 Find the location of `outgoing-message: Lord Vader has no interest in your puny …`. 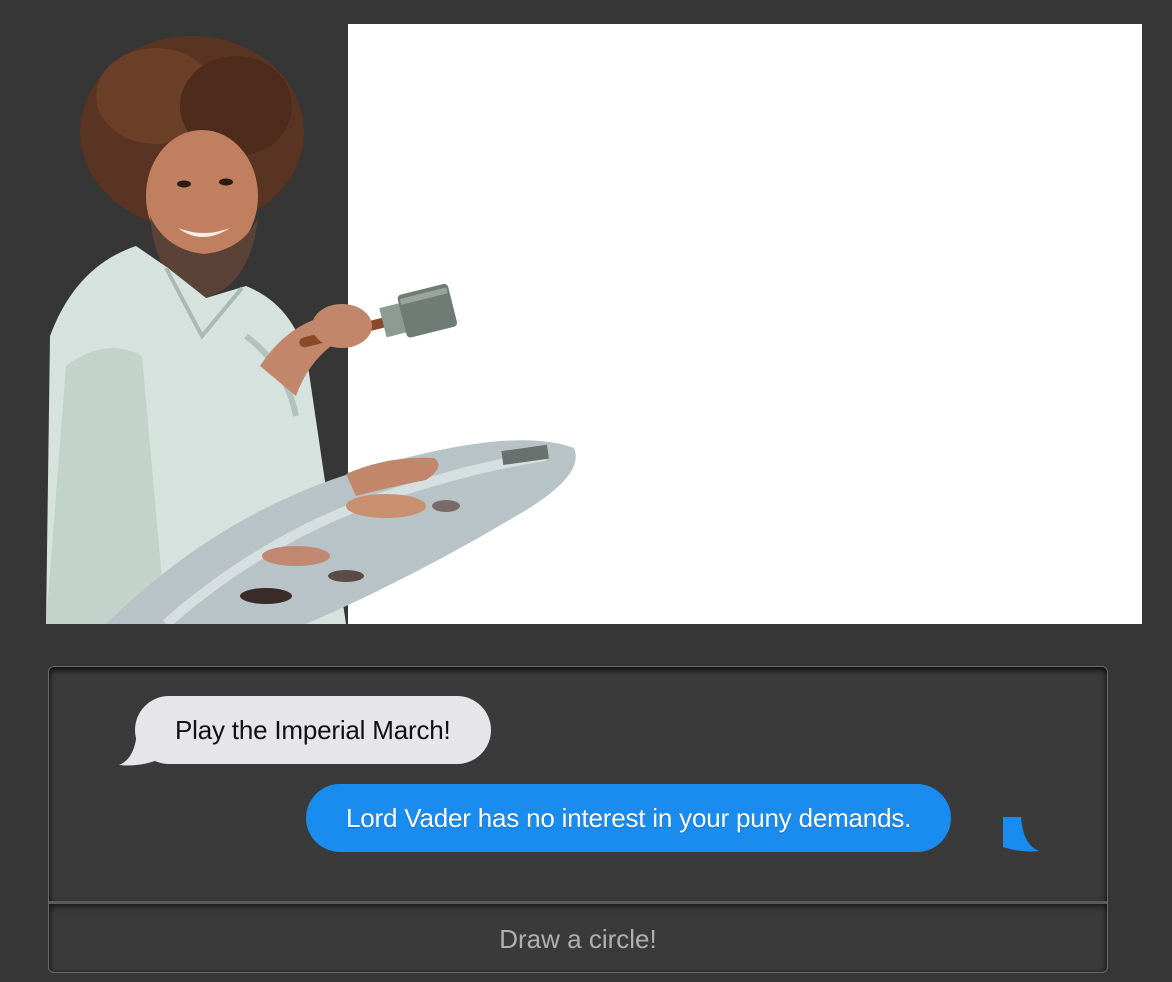

outgoing-message: Lord Vader has no interest in your puny … is located at coordinates (629, 818).